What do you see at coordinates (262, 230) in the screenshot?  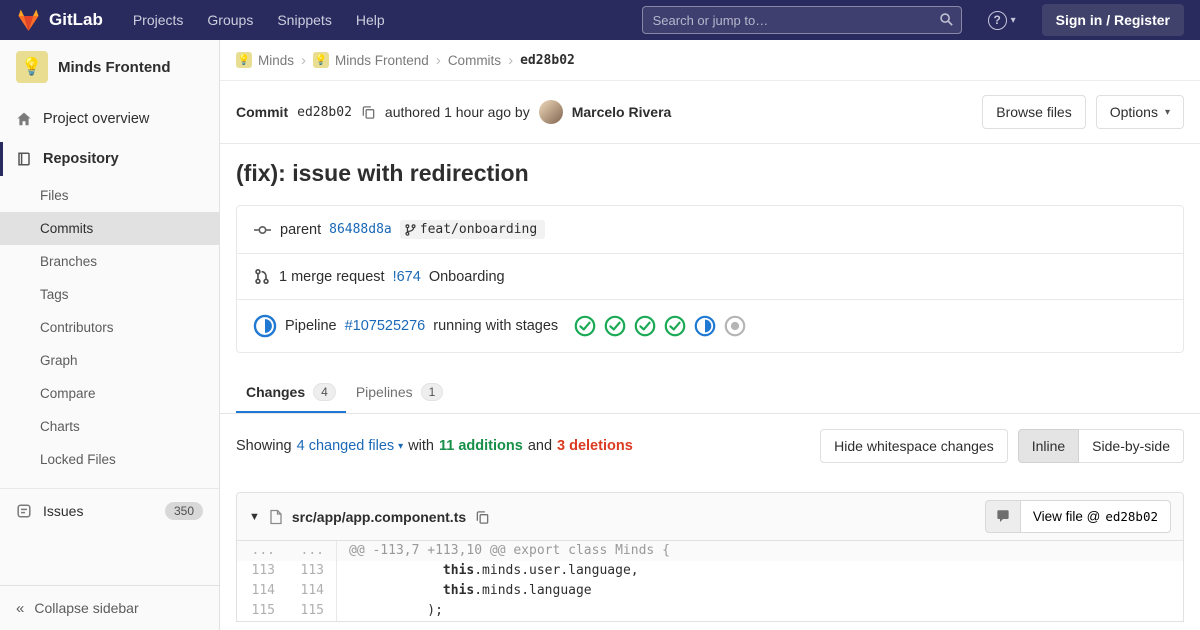 I see `commit-icon` at bounding box center [262, 230].